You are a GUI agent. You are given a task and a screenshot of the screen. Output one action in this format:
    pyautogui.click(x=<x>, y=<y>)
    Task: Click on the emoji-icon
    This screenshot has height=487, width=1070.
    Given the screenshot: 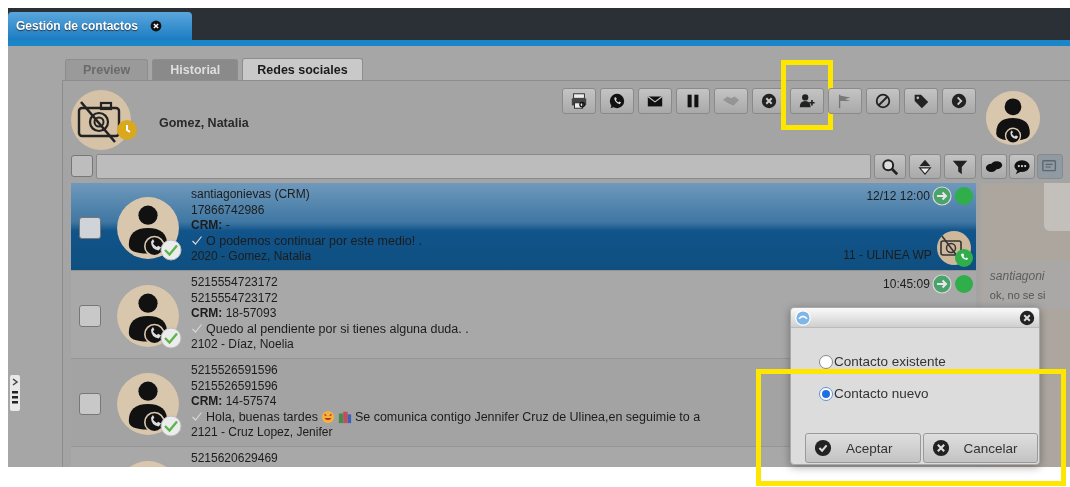 What is the action you would take?
    pyautogui.click(x=327, y=417)
    